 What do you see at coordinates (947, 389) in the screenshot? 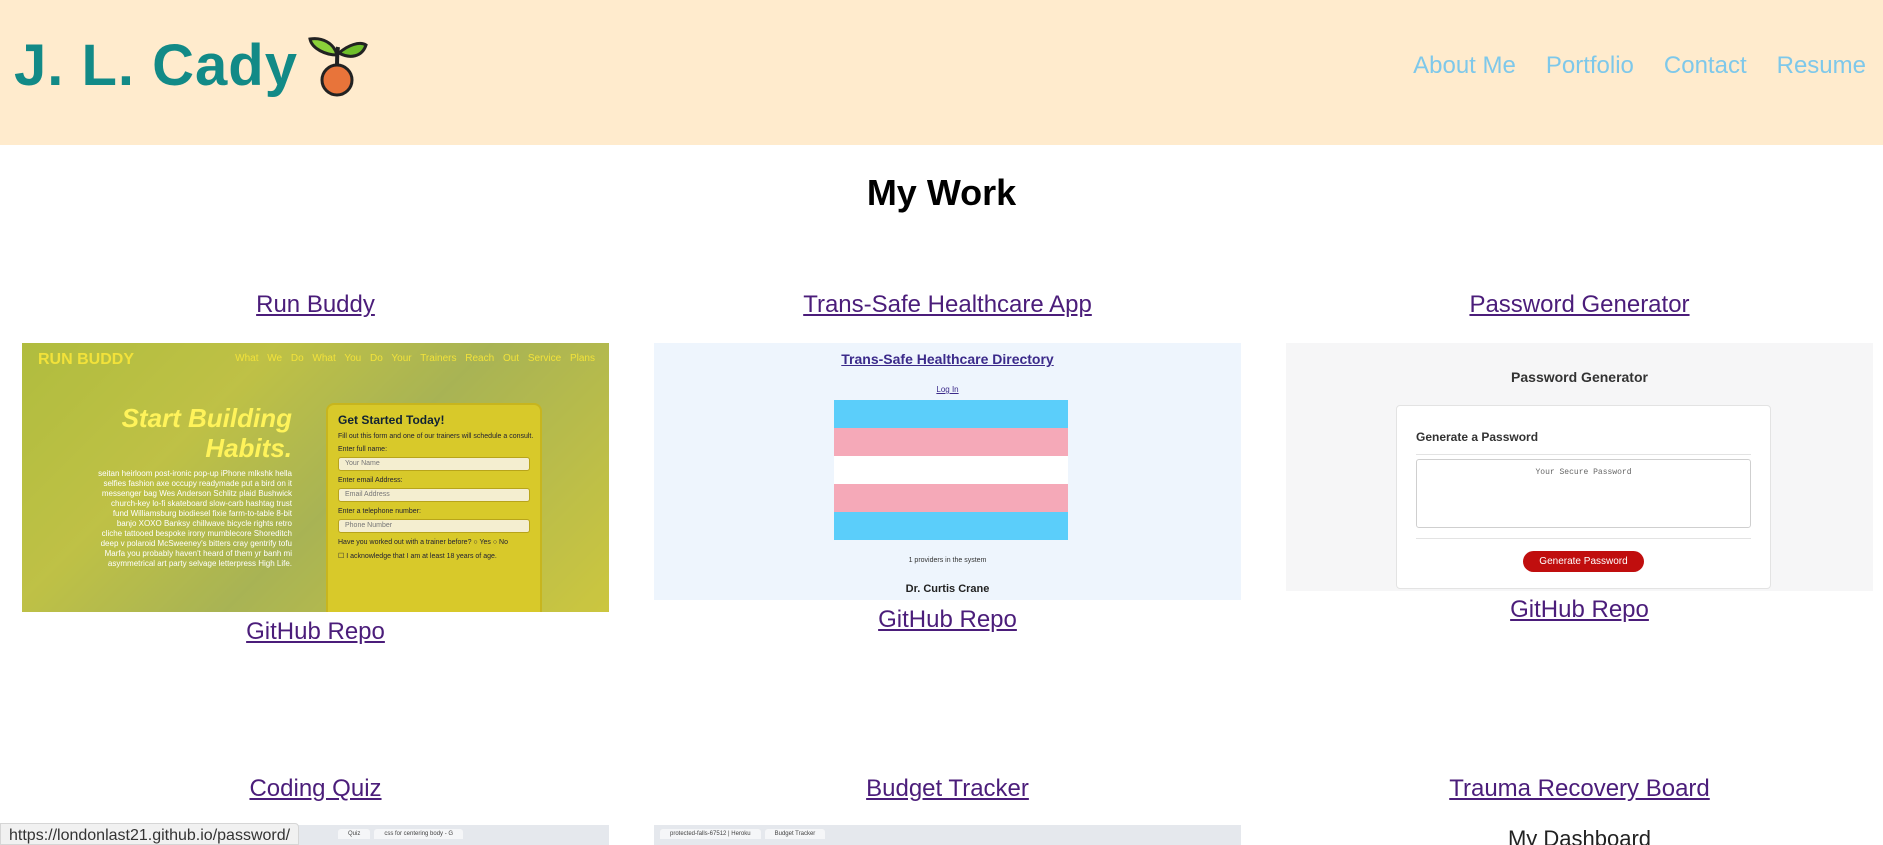
I see `ts-login: Log In` at bounding box center [947, 389].